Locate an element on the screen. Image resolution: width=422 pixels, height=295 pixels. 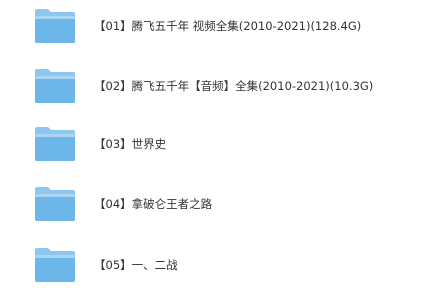
folder-item-01: 【01】腾飞五千年 视频全集(2010-2021)(128.4G) is located at coordinates (224, 26).